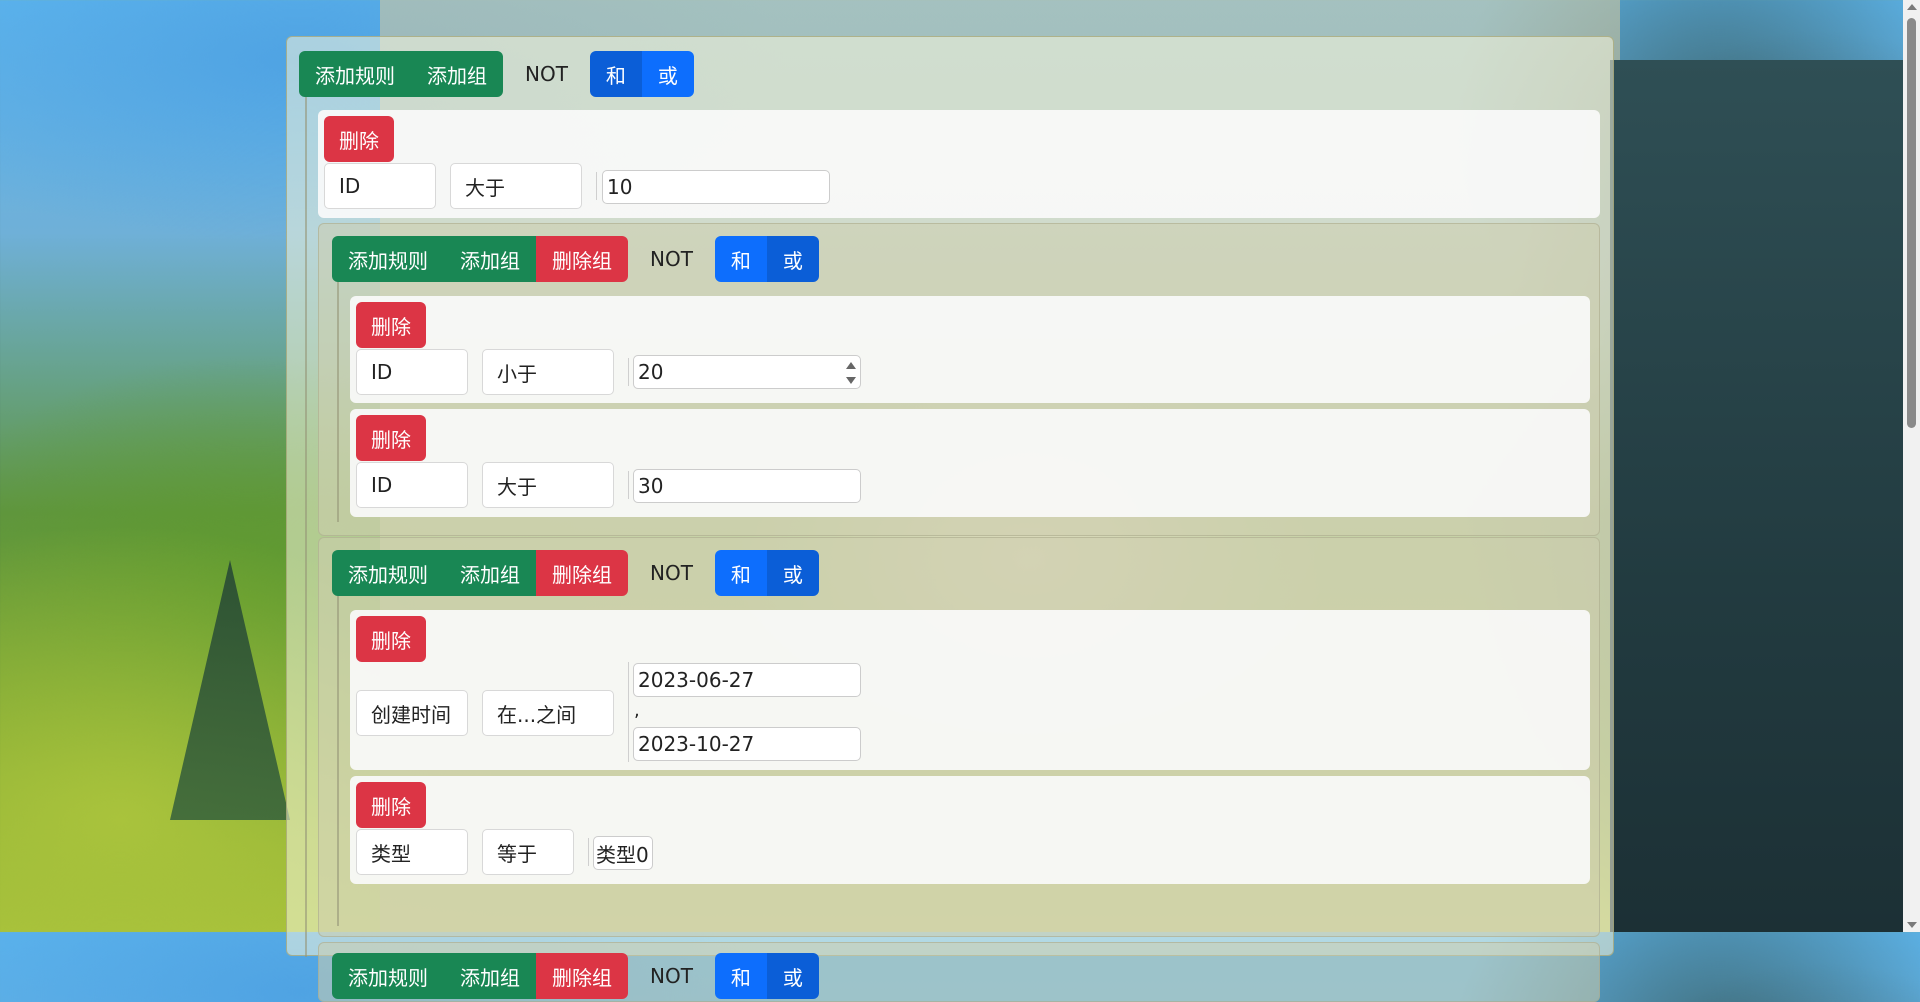  What do you see at coordinates (548, 372) in the screenshot?
I see `operator-select: 小于` at bounding box center [548, 372].